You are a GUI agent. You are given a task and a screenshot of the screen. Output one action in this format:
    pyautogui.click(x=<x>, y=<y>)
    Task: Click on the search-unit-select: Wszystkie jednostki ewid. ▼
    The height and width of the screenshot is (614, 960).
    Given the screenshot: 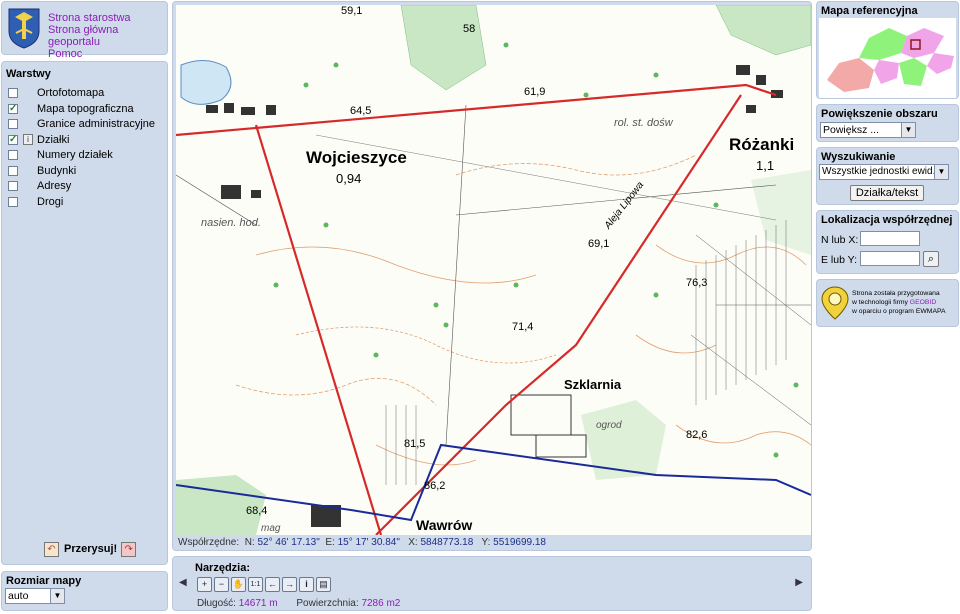 What is the action you would take?
    pyautogui.click(x=884, y=172)
    